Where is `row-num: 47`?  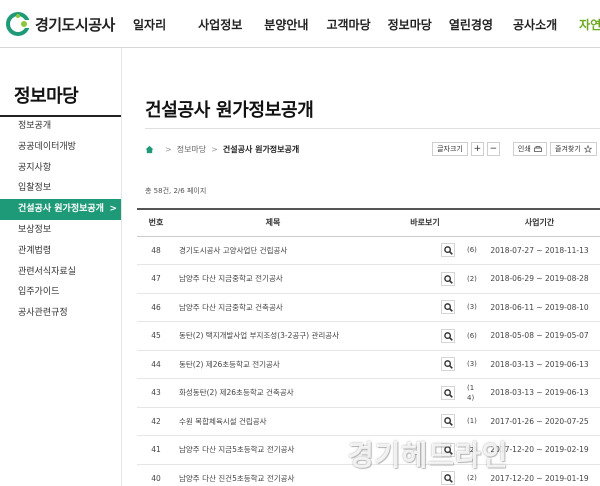 row-num: 47 is located at coordinates (156, 279).